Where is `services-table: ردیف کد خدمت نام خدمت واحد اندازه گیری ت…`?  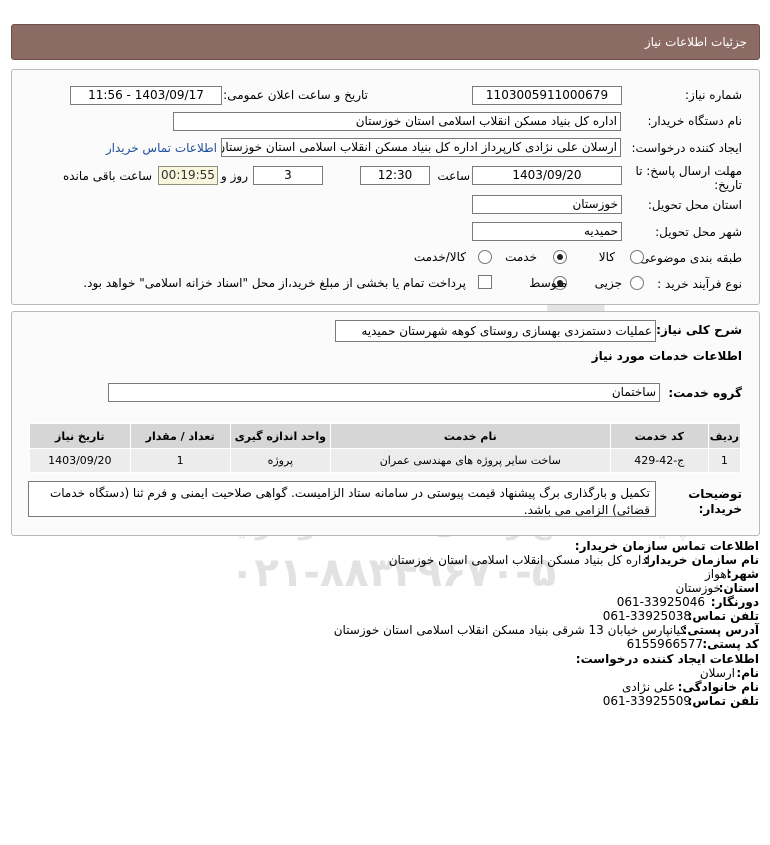
services-table: ردیف کد خدمت نام خدمت واحد اندازه گیری ت… is located at coordinates (385, 448).